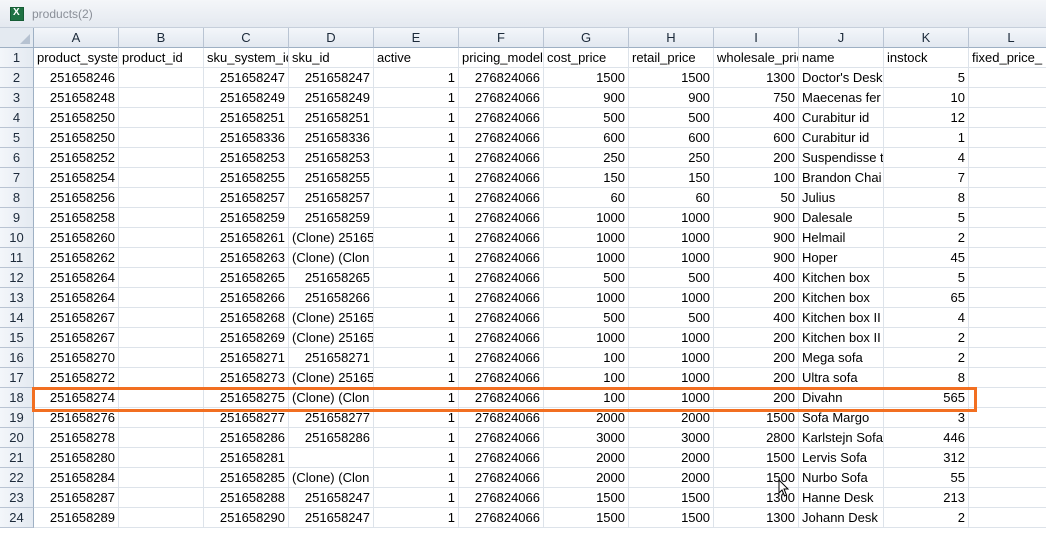  I want to click on data-cell-a: 251658246, so click(76, 78).